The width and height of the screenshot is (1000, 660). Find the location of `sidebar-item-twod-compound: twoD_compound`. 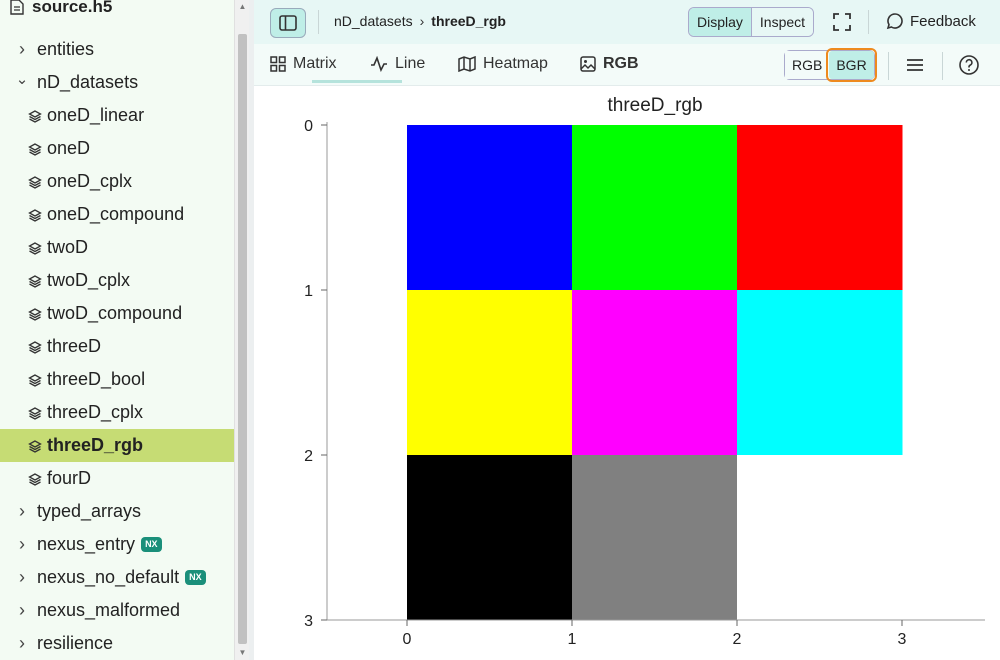

sidebar-item-twod-compound: twoD_compound is located at coordinates (117, 313).